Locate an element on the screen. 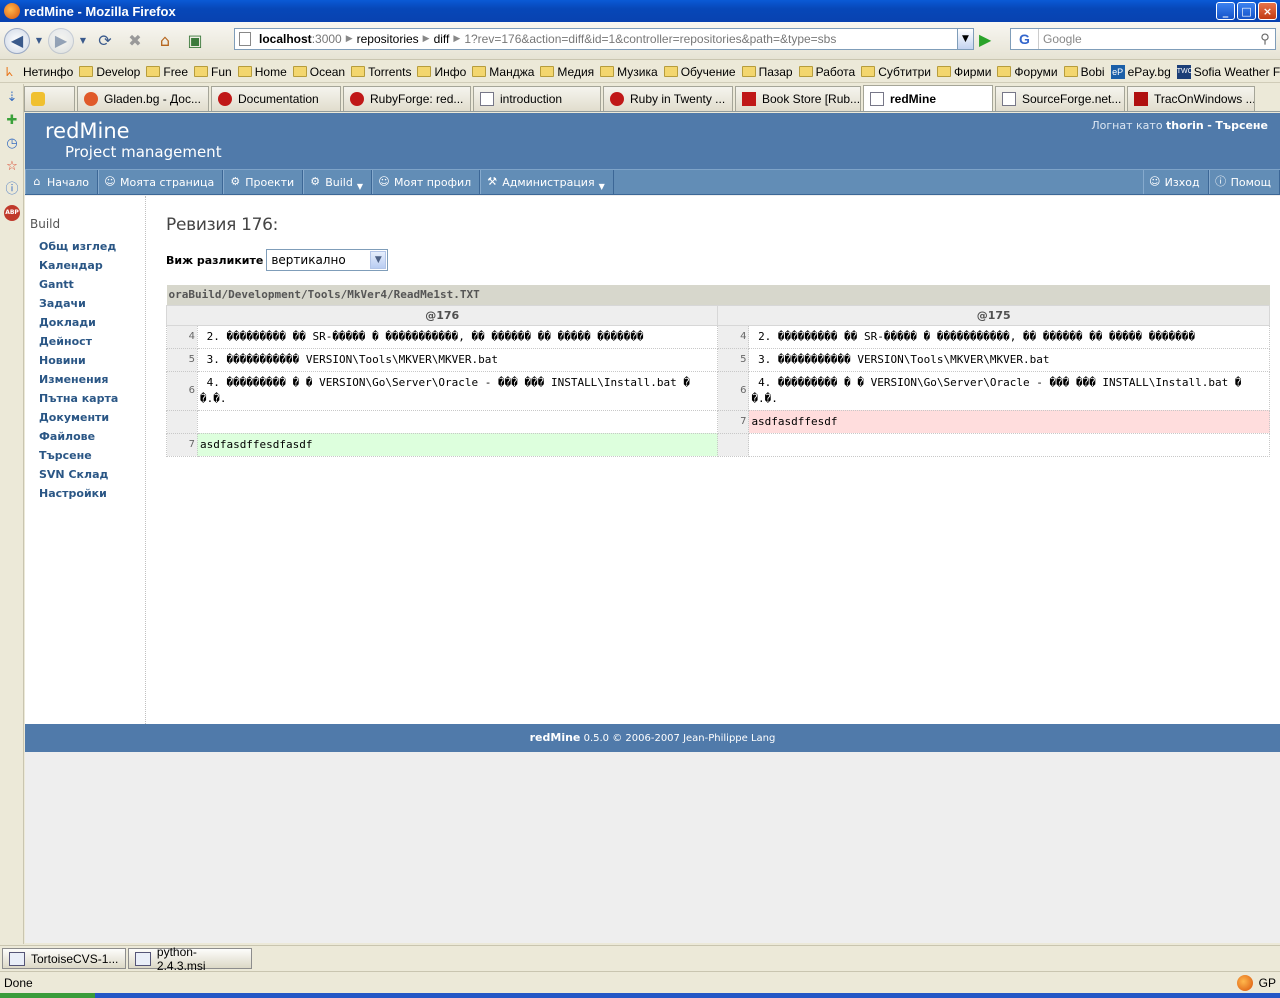  bookmark-folder: Ocean is located at coordinates (318, 72).